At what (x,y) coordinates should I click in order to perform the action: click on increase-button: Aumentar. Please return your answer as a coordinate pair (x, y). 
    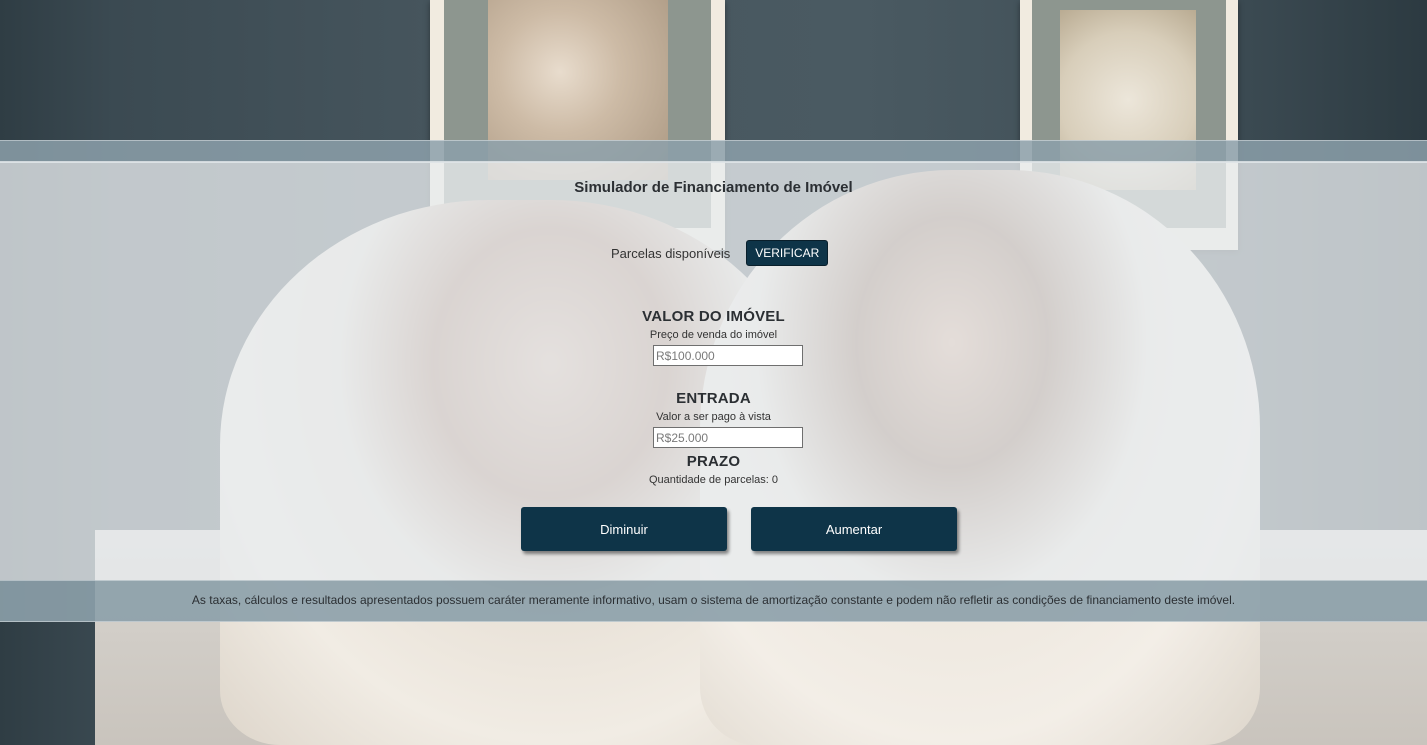
    Looking at the image, I should click on (854, 529).